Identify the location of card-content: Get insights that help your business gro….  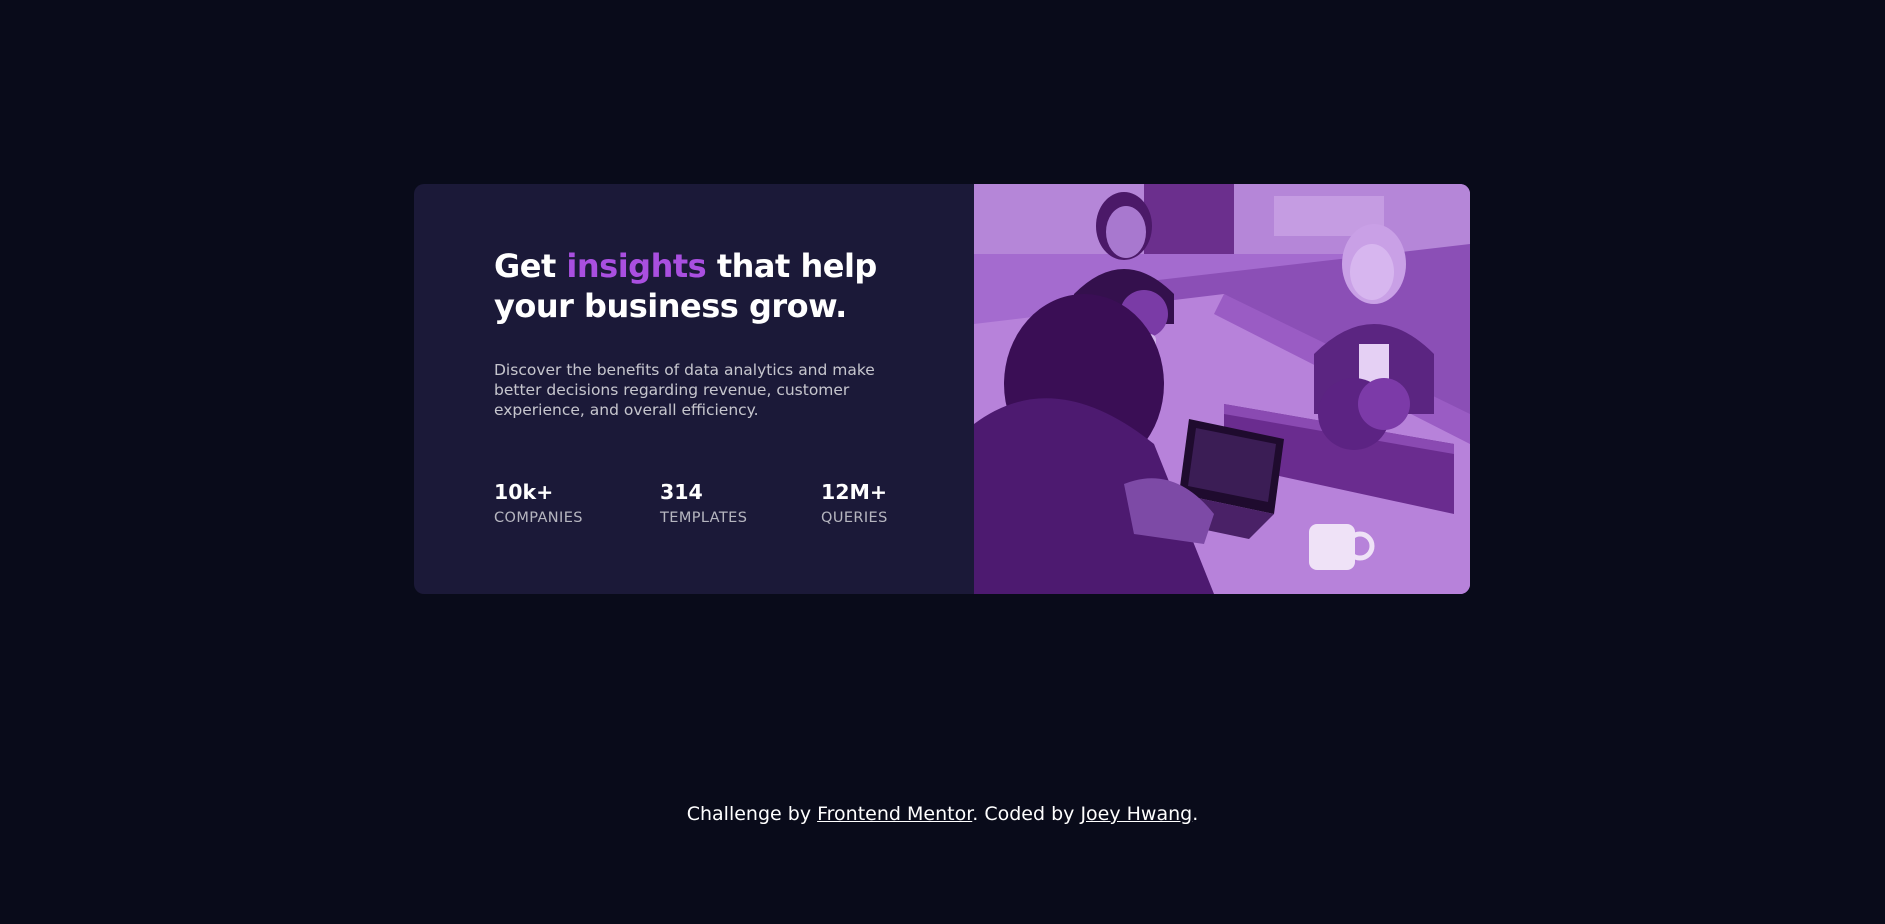
(714, 333).